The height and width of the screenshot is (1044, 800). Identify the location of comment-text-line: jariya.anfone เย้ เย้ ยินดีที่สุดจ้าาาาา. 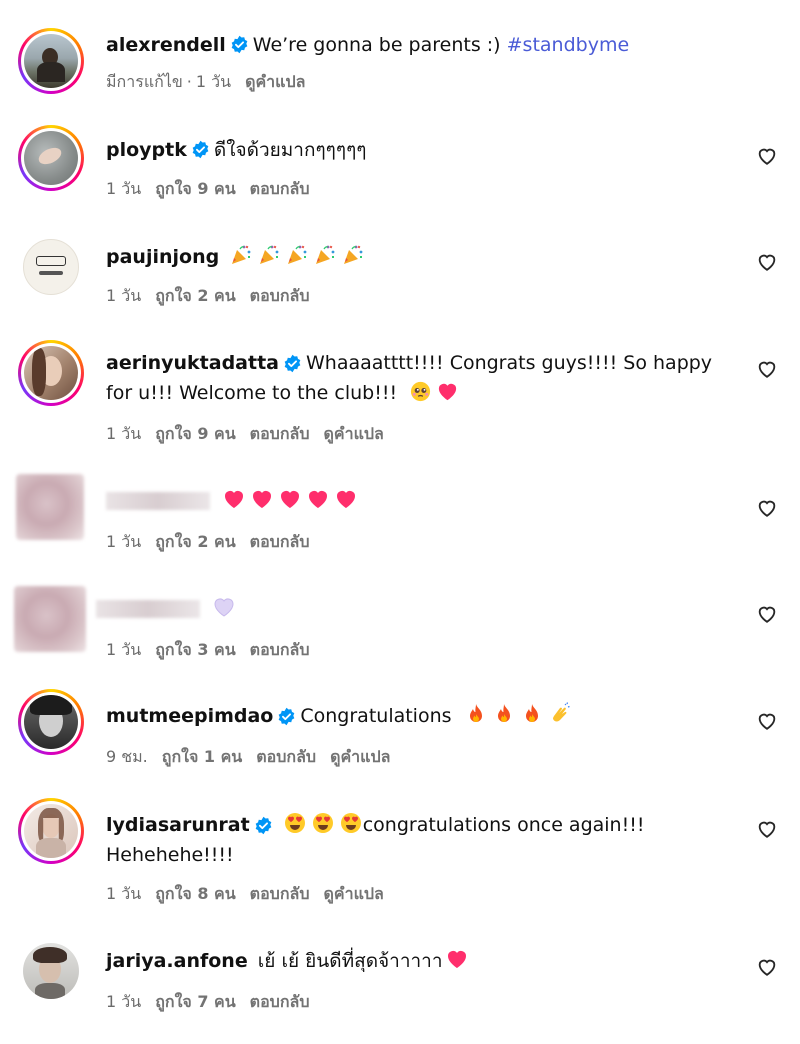
(413, 961).